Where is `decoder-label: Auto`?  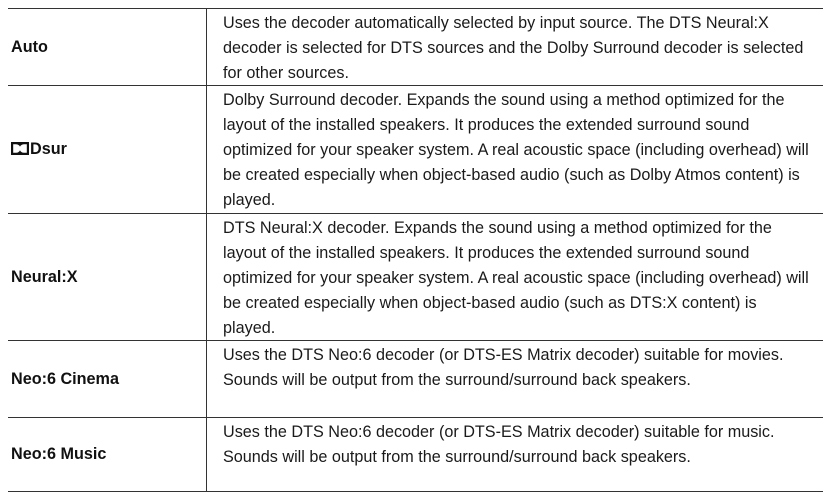
decoder-label: Auto is located at coordinates (29, 46).